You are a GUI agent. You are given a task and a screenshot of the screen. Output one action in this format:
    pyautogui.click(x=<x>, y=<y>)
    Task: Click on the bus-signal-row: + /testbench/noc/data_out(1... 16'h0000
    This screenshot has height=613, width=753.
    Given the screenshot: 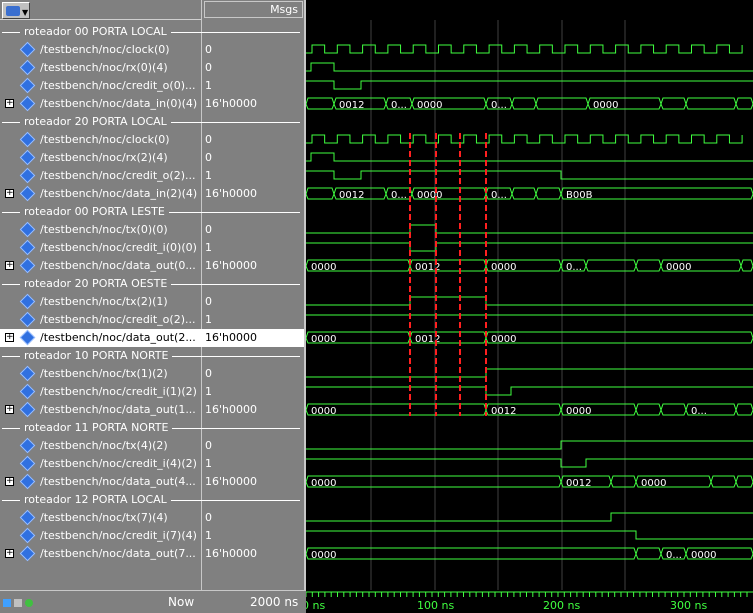 What is the action you would take?
    pyautogui.click(x=152, y=410)
    